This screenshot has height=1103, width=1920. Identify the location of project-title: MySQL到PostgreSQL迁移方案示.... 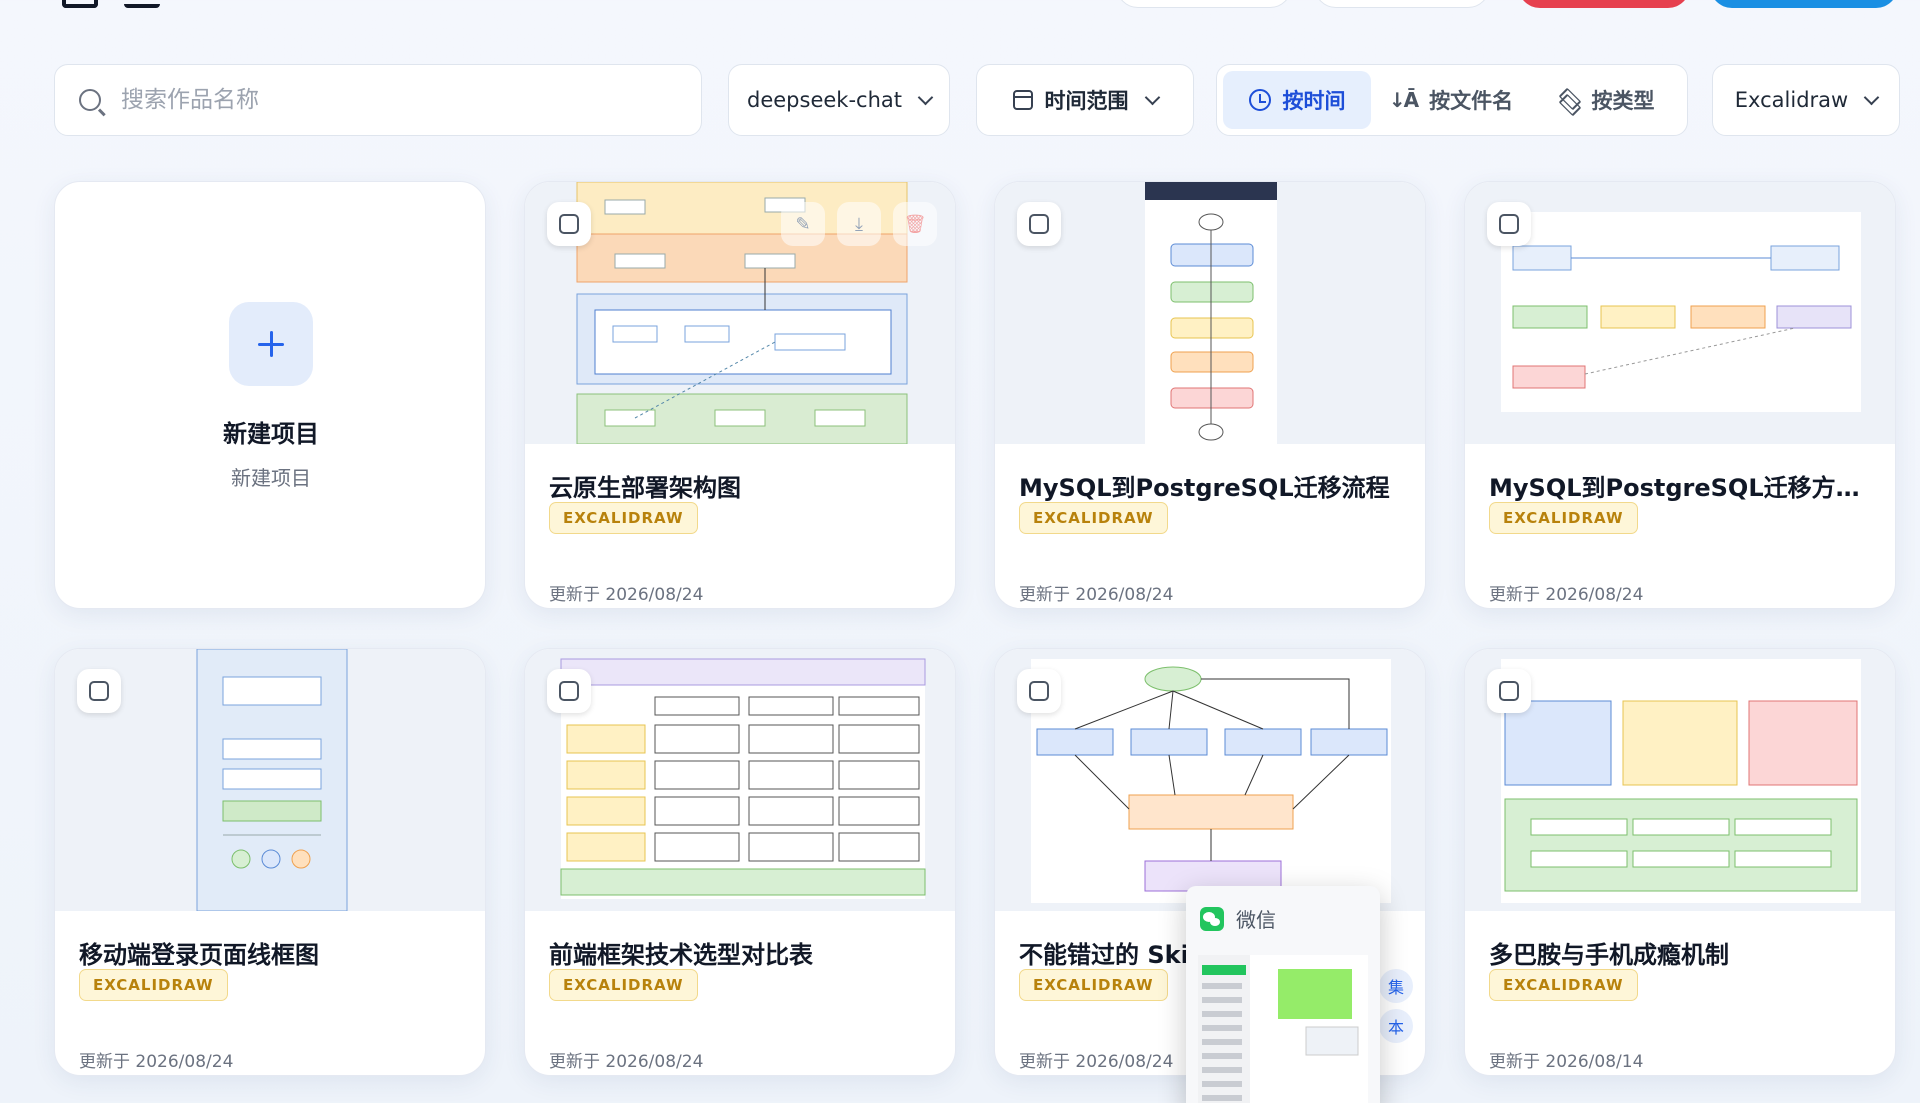
(1685, 488).